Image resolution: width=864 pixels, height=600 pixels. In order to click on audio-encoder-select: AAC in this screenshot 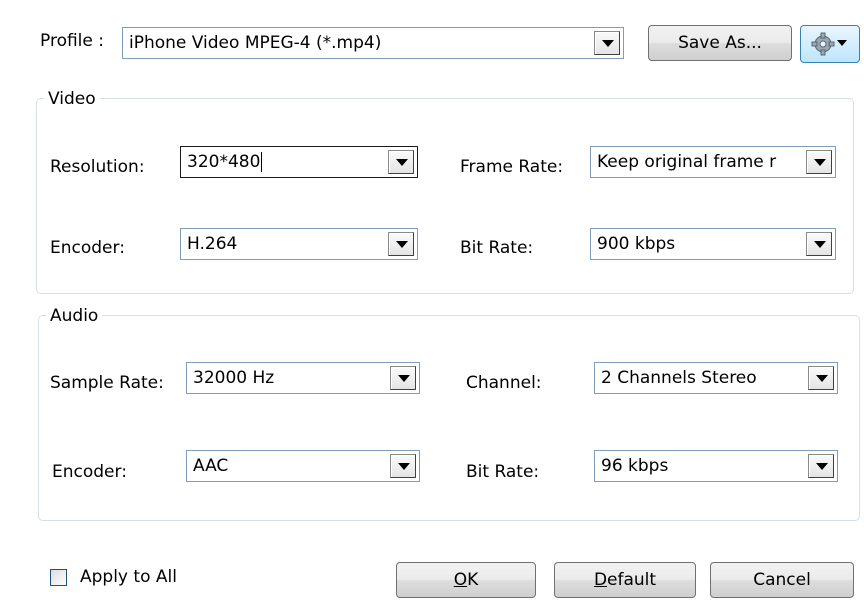, I will do `click(303, 466)`.